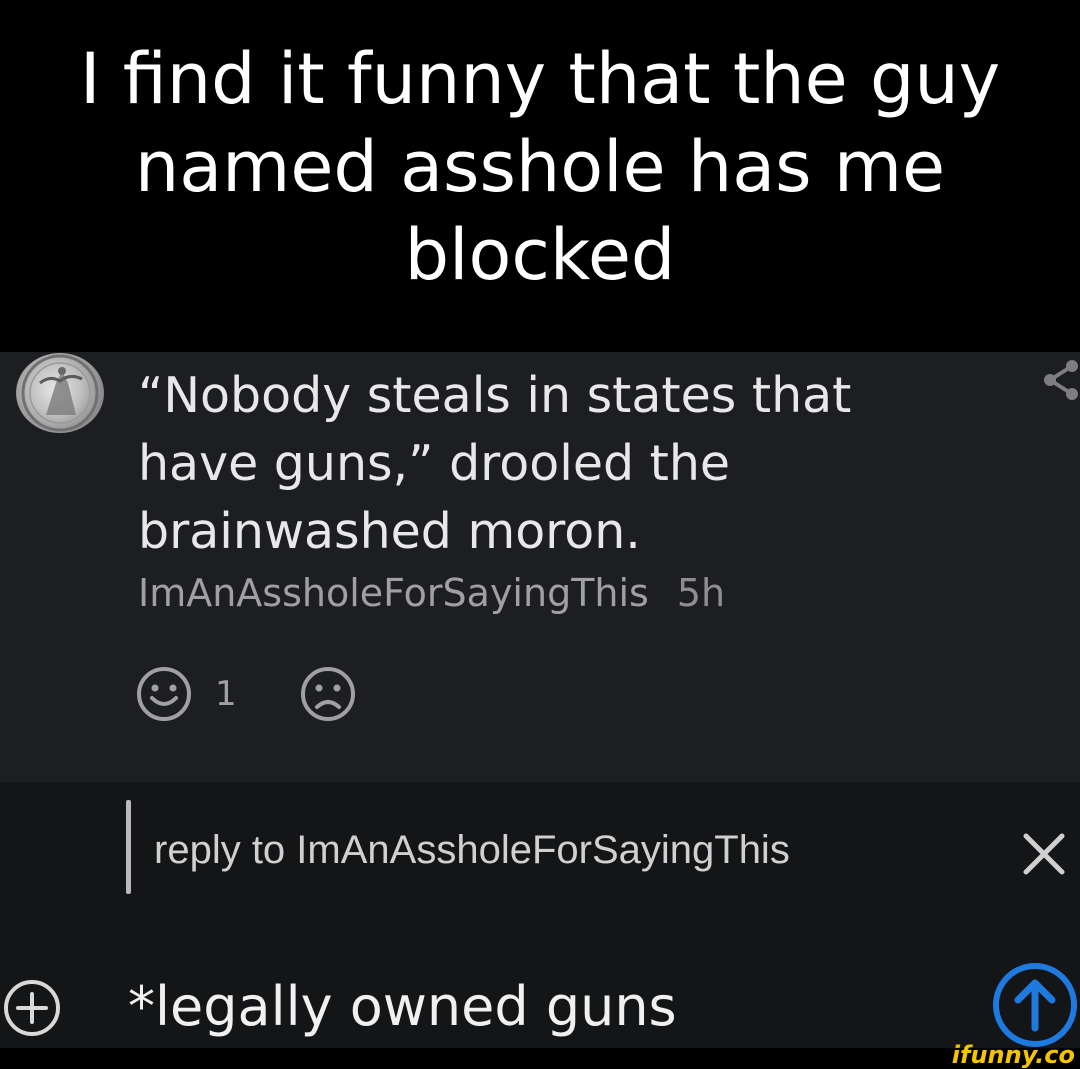  I want to click on plus-circle-icon, so click(32, 1008).